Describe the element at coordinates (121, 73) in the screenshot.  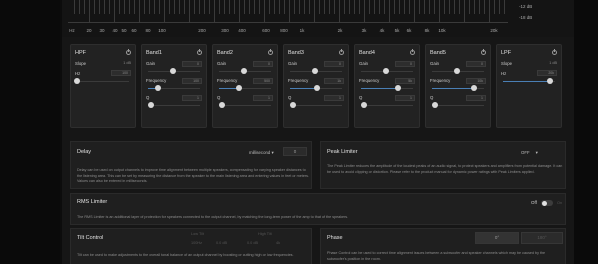
I see `hz-input: 100` at that location.